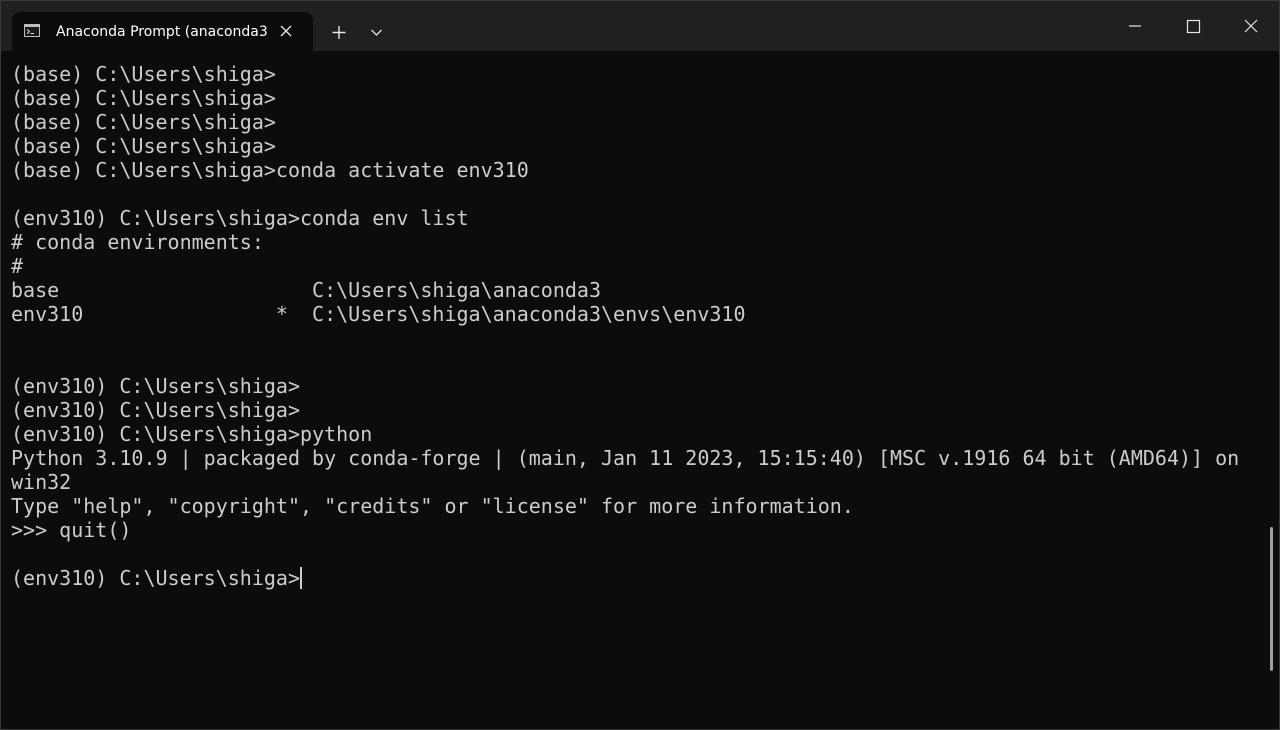 The height and width of the screenshot is (730, 1280). I want to click on close-icon, so click(1251, 26).